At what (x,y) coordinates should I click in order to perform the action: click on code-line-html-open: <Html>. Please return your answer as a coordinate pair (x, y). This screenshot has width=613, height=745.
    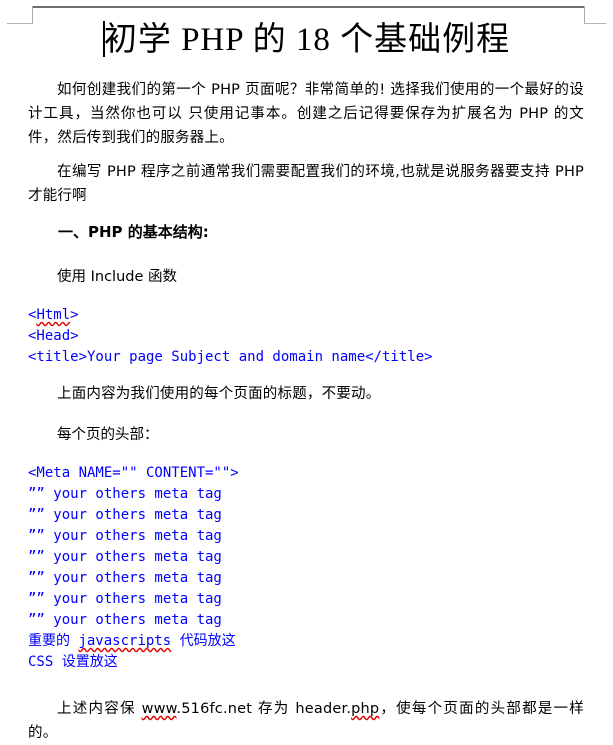
    Looking at the image, I should click on (53, 315).